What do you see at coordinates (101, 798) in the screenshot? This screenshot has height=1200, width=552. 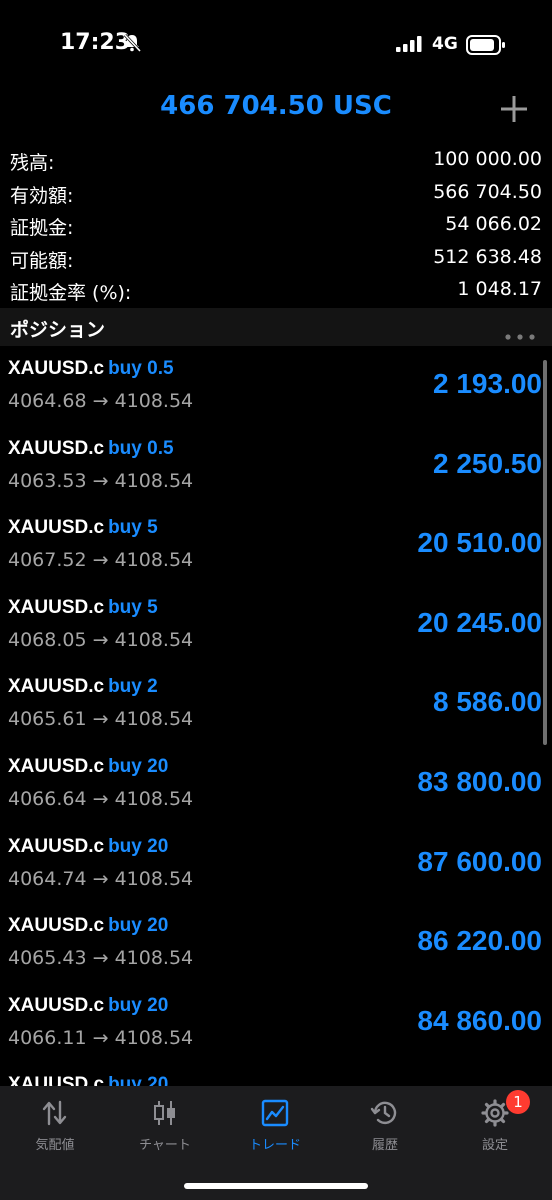 I see `position-prices: 4066.64 → 4108.54` at bounding box center [101, 798].